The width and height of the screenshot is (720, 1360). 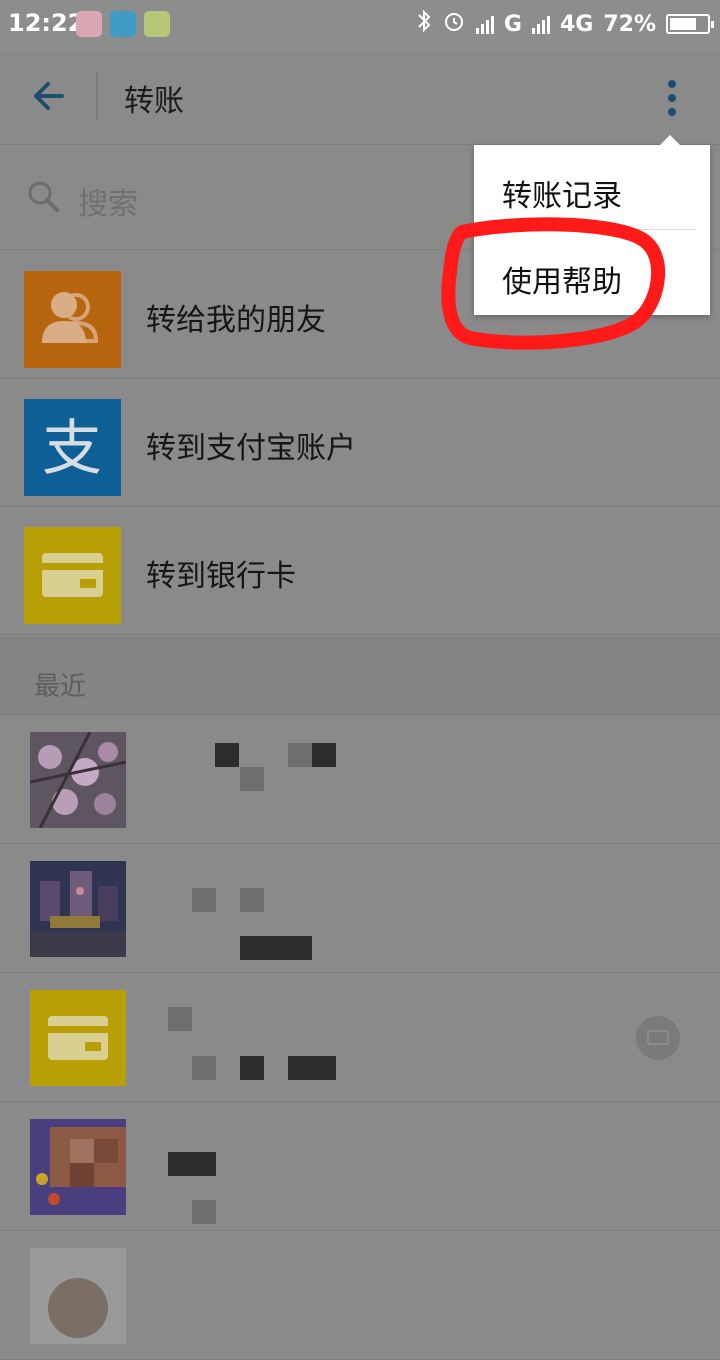 I want to click on alipay-icon: 支, so click(x=72, y=447).